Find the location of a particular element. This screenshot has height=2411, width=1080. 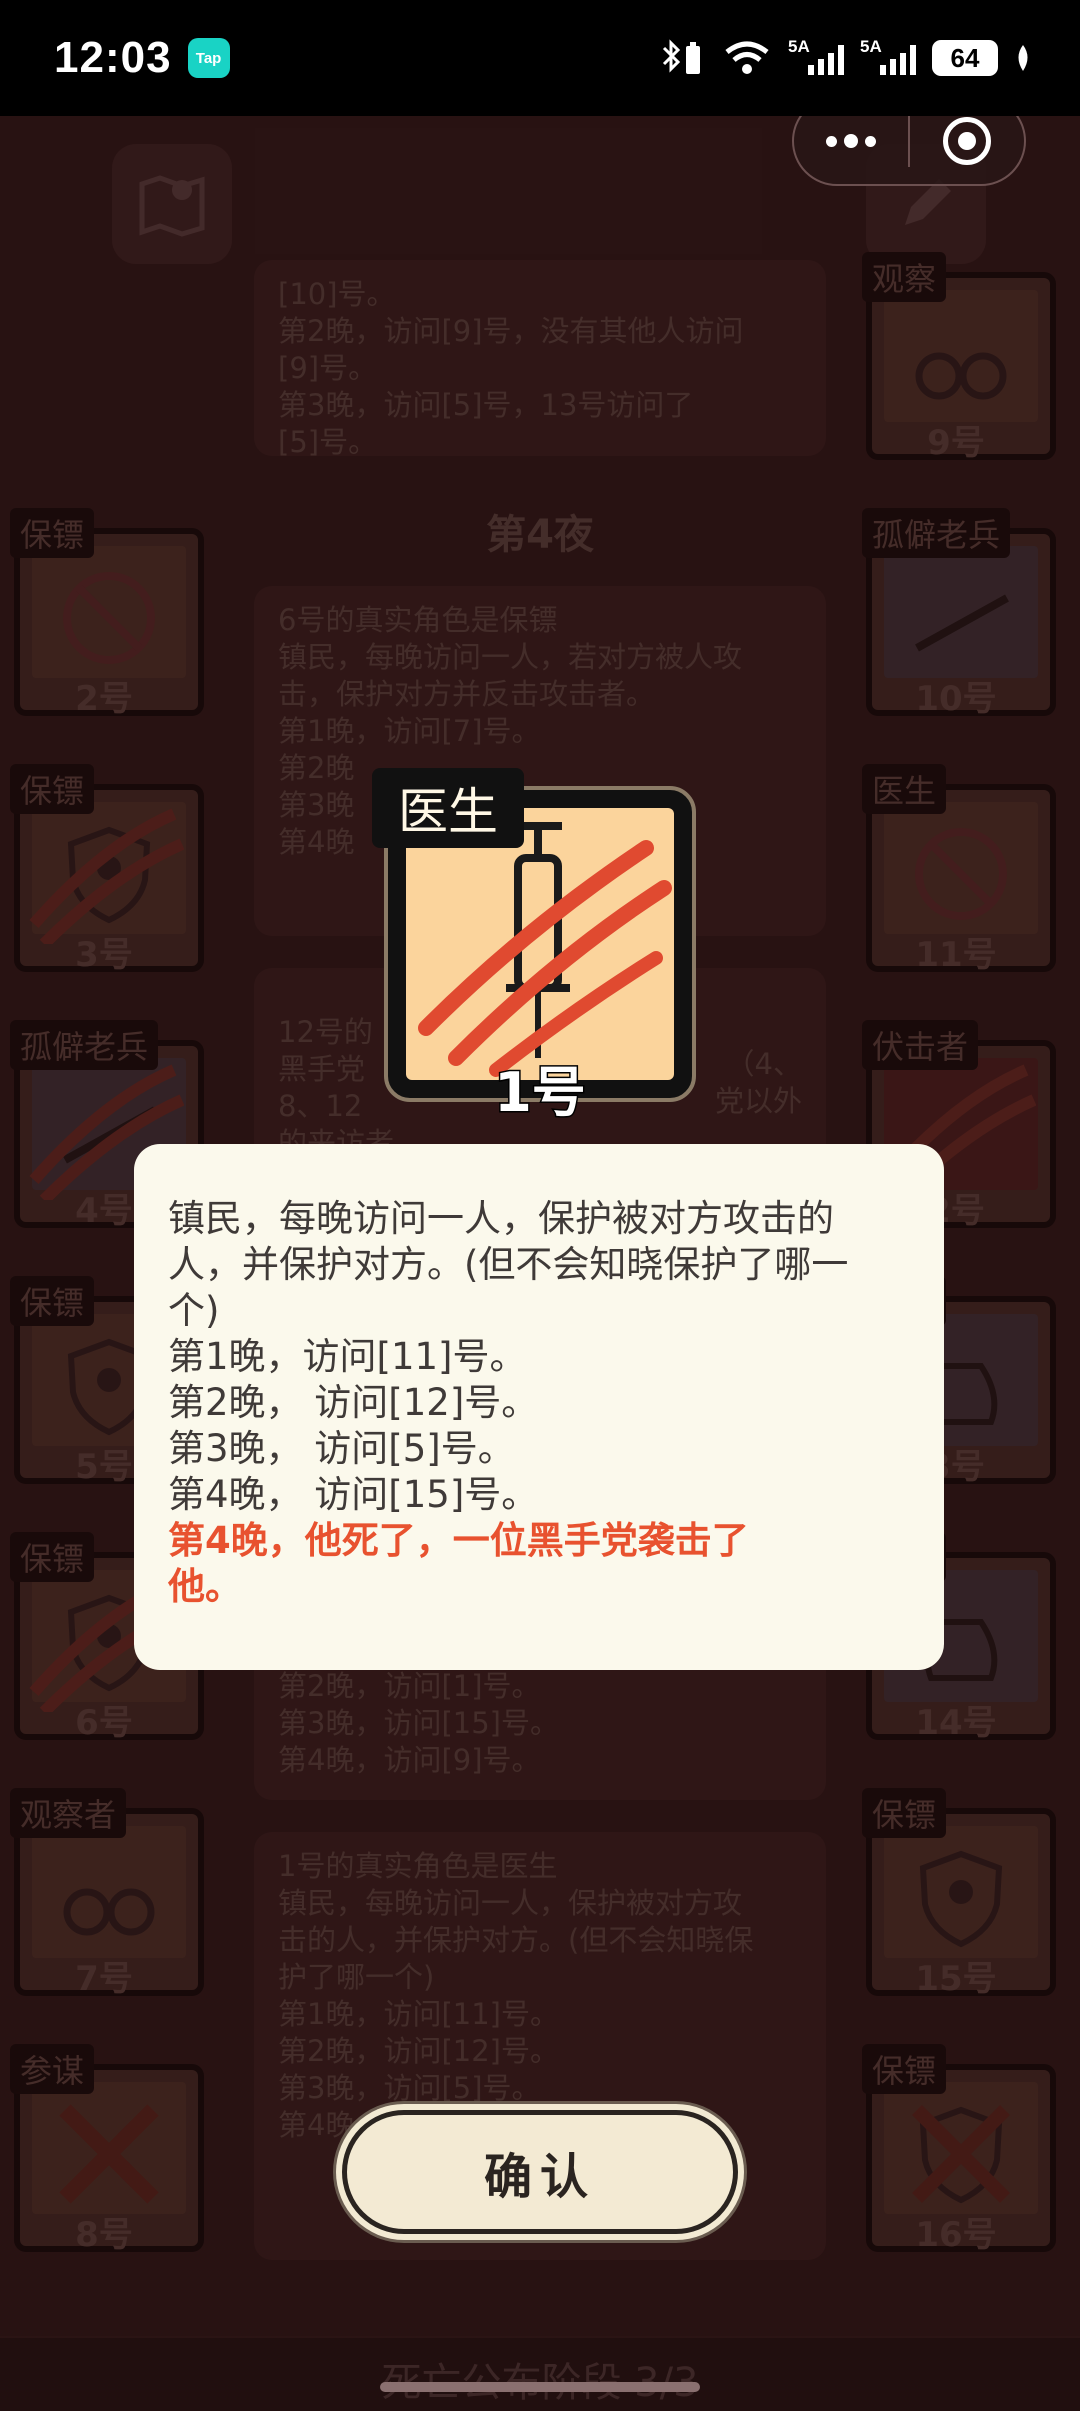

home-indicator is located at coordinates (540, 2387).